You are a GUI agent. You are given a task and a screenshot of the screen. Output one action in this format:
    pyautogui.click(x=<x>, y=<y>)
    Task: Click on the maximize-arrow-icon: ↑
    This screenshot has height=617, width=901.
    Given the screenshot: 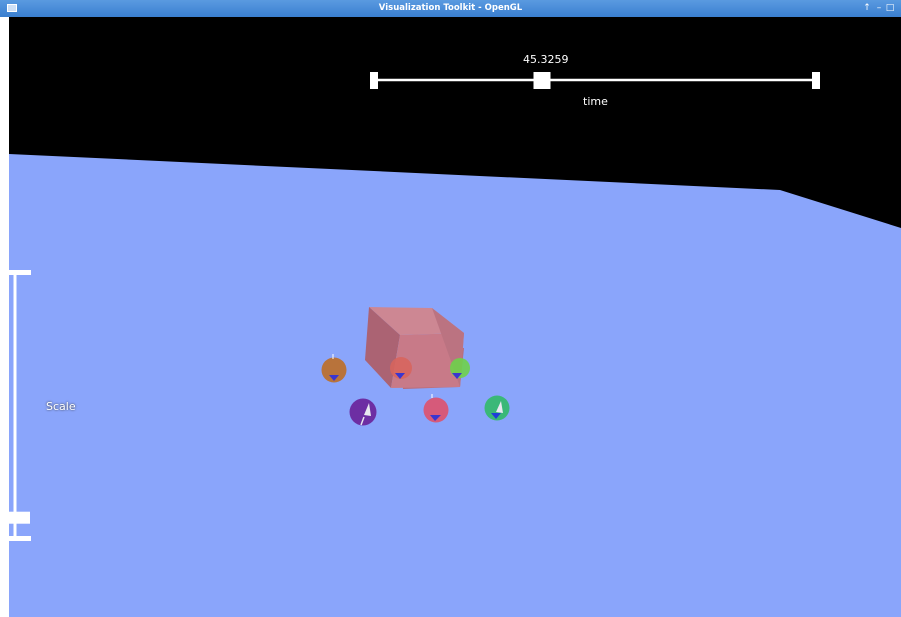 What is the action you would take?
    pyautogui.click(x=867, y=8)
    